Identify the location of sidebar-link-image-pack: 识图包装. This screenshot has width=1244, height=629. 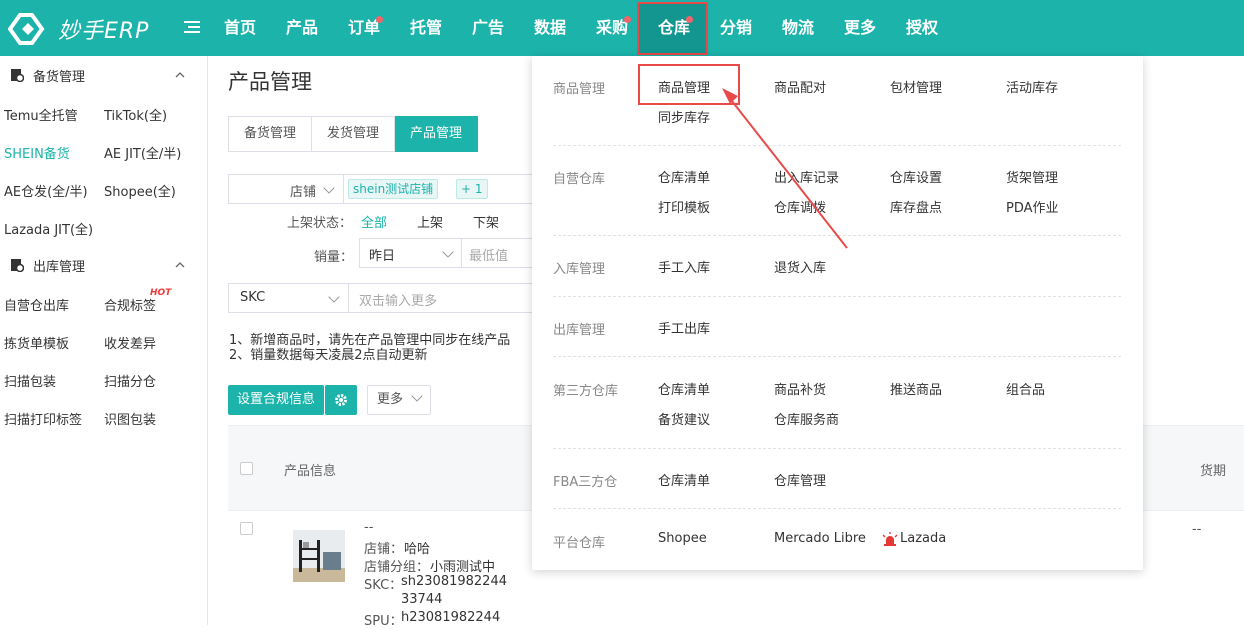
(130, 418).